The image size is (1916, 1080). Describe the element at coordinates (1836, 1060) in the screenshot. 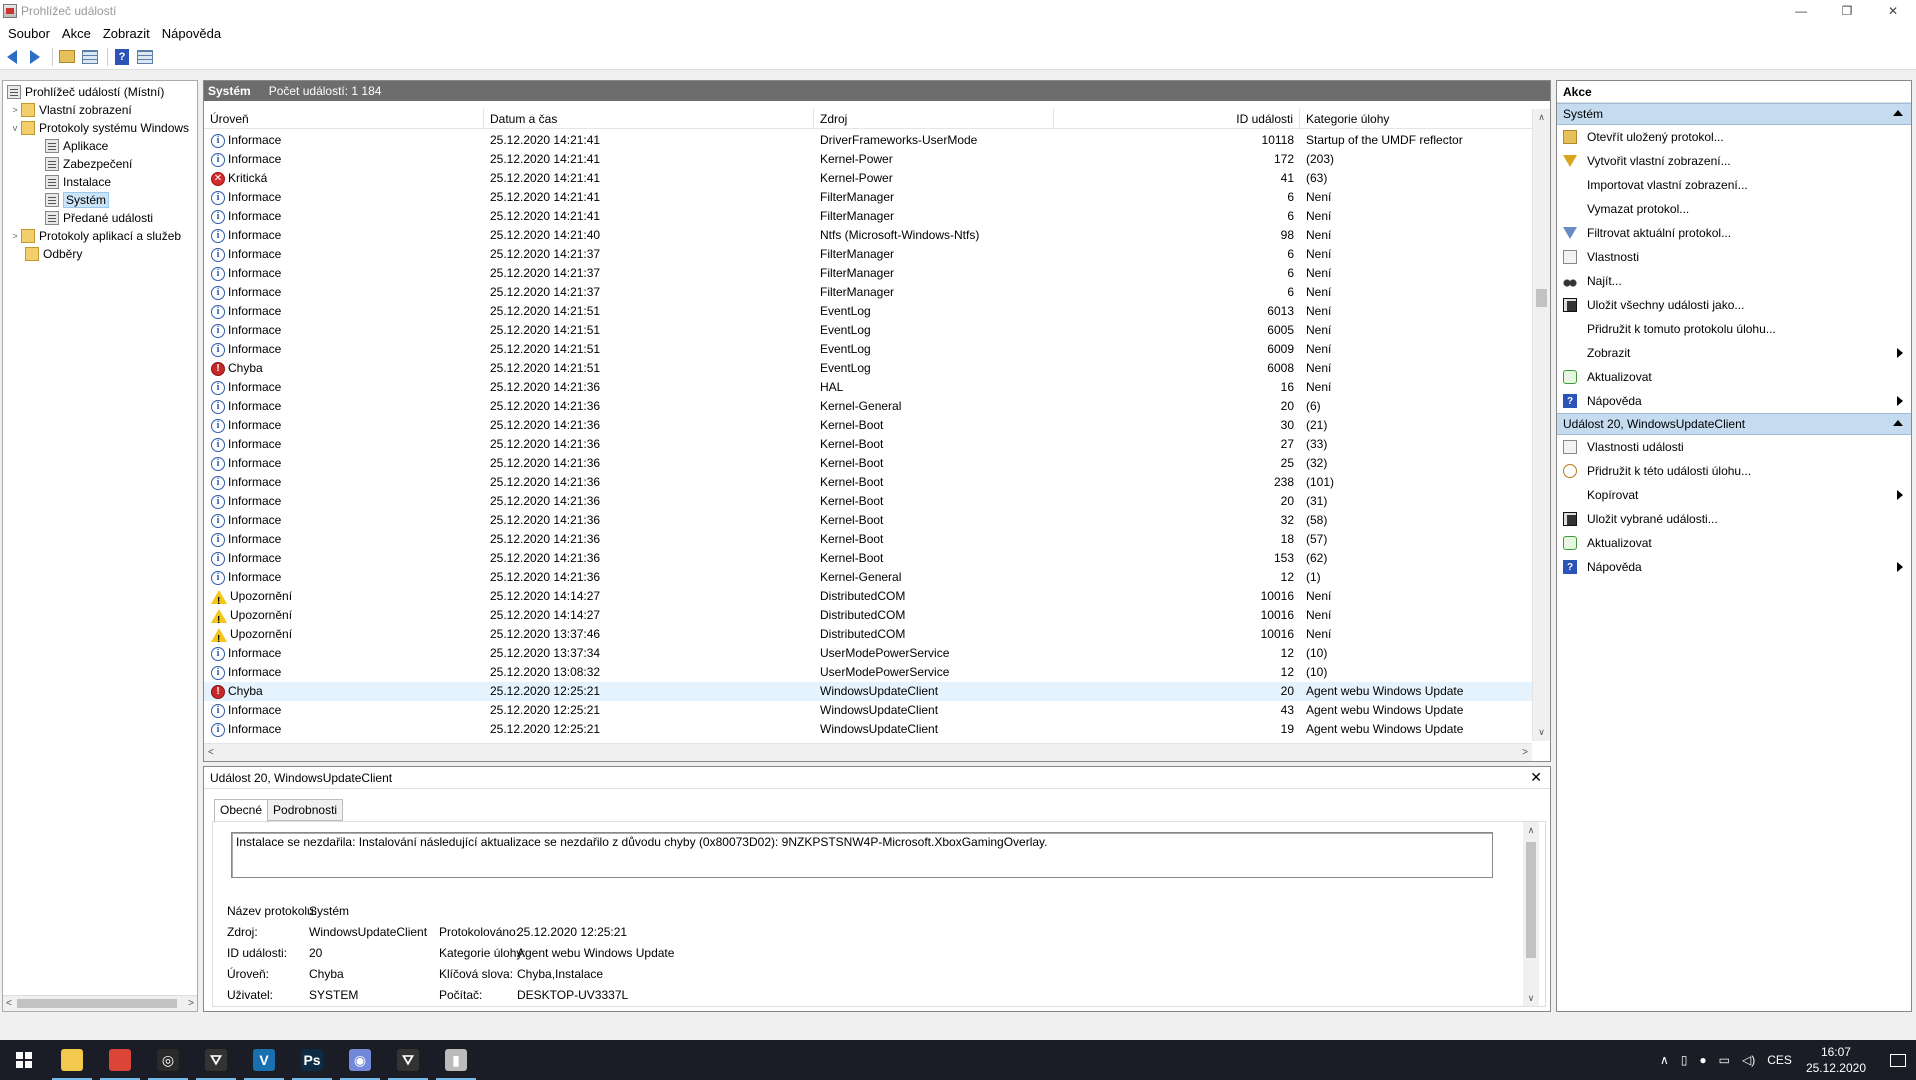

I see `clock: 16:07 25.12.2020` at that location.